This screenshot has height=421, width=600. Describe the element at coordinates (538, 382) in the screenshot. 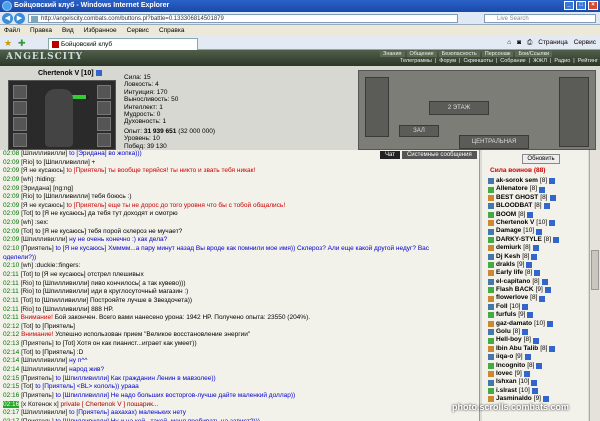

I see `user-list-item: Ishxan [10]` at that location.